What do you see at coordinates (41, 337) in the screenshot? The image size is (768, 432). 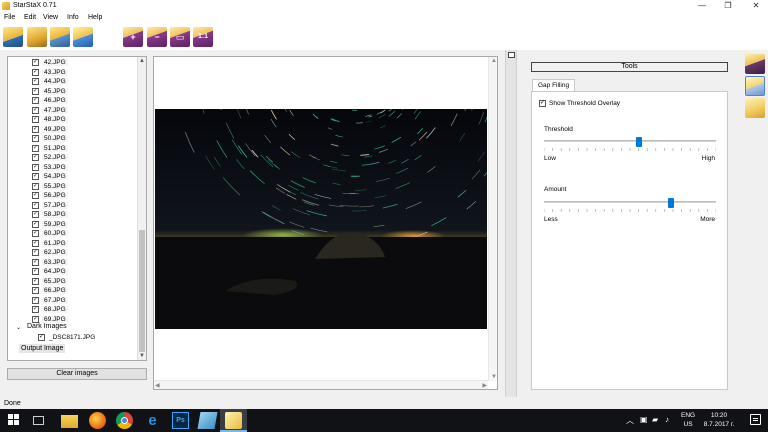 I see `dark-file-checkbox: ✓` at bounding box center [41, 337].